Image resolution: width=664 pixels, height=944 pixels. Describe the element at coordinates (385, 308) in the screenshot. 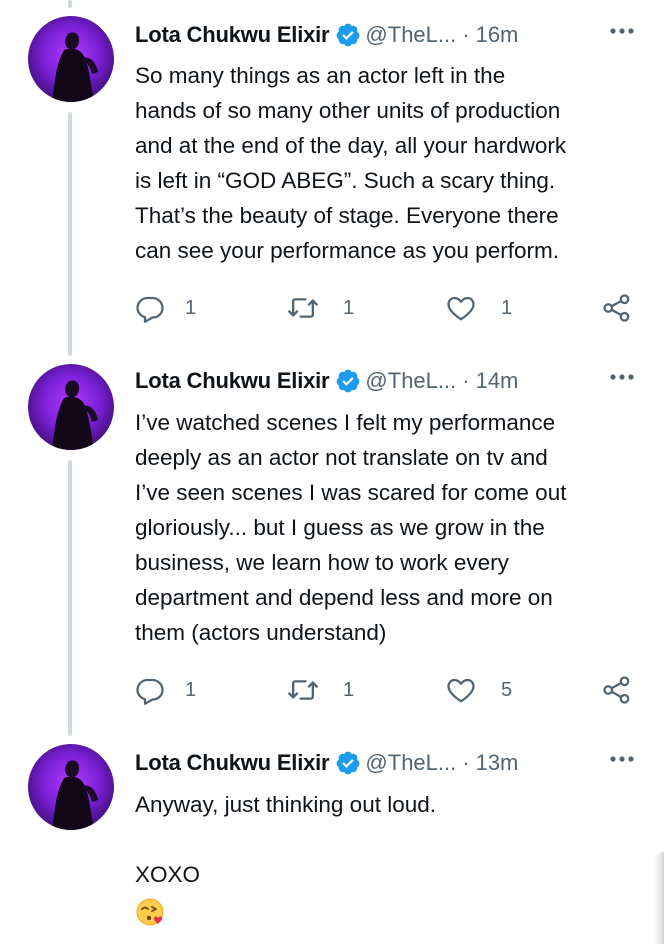

I see `tweet-actions: 1 1 1` at that location.